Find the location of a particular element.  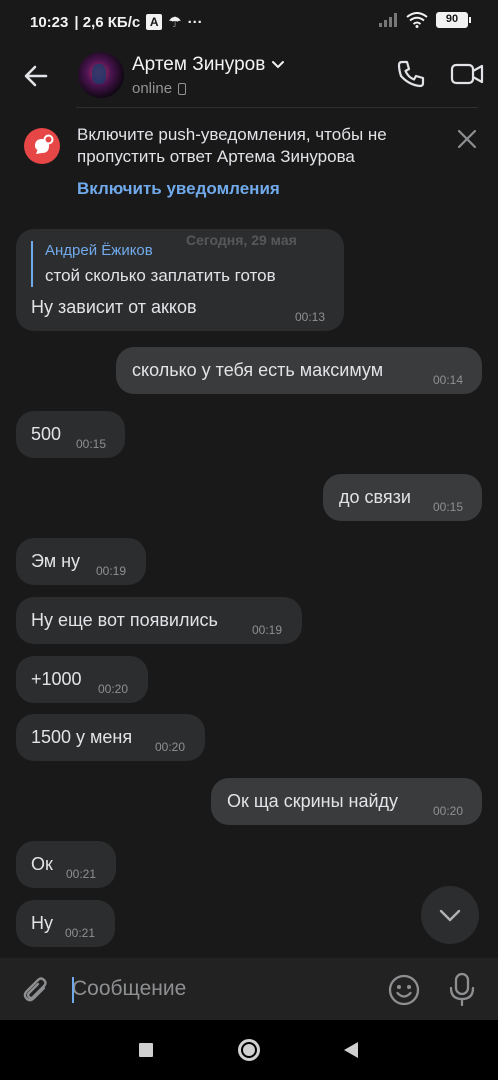

contact-status: online is located at coordinates (159, 88).